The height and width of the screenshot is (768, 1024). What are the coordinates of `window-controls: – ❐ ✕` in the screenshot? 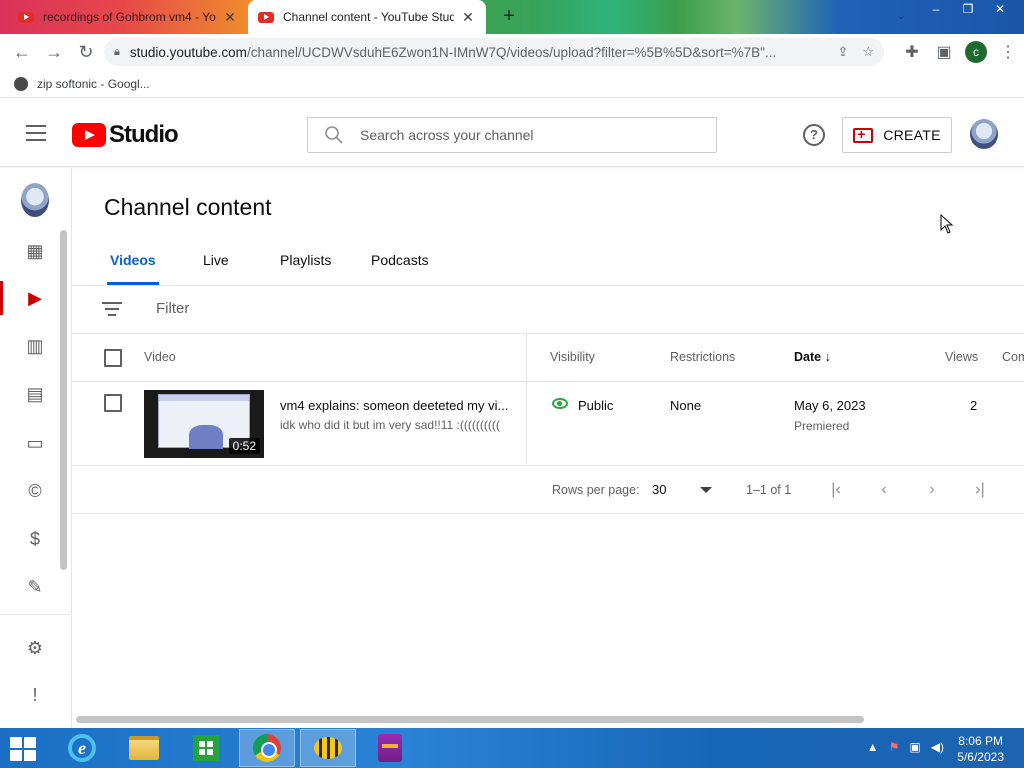 It's located at (968, 9).